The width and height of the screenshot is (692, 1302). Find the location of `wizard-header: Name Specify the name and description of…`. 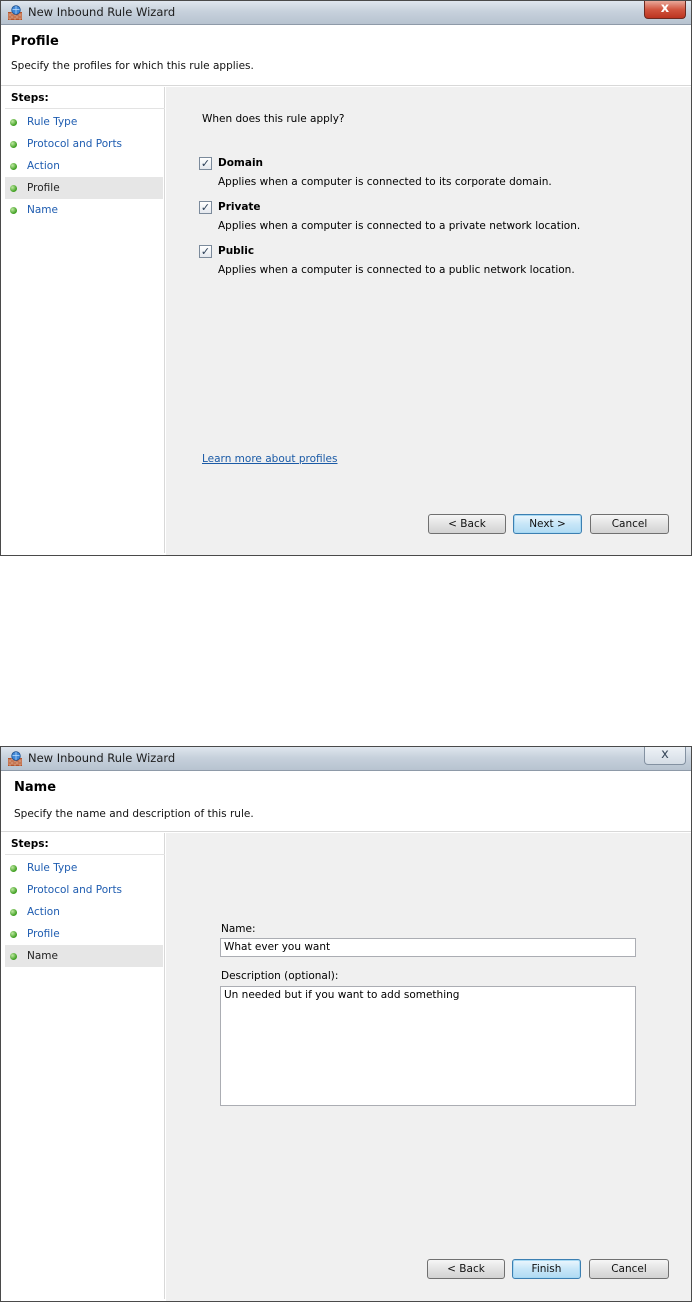

wizard-header: Name Specify the name and description of… is located at coordinates (346, 801).